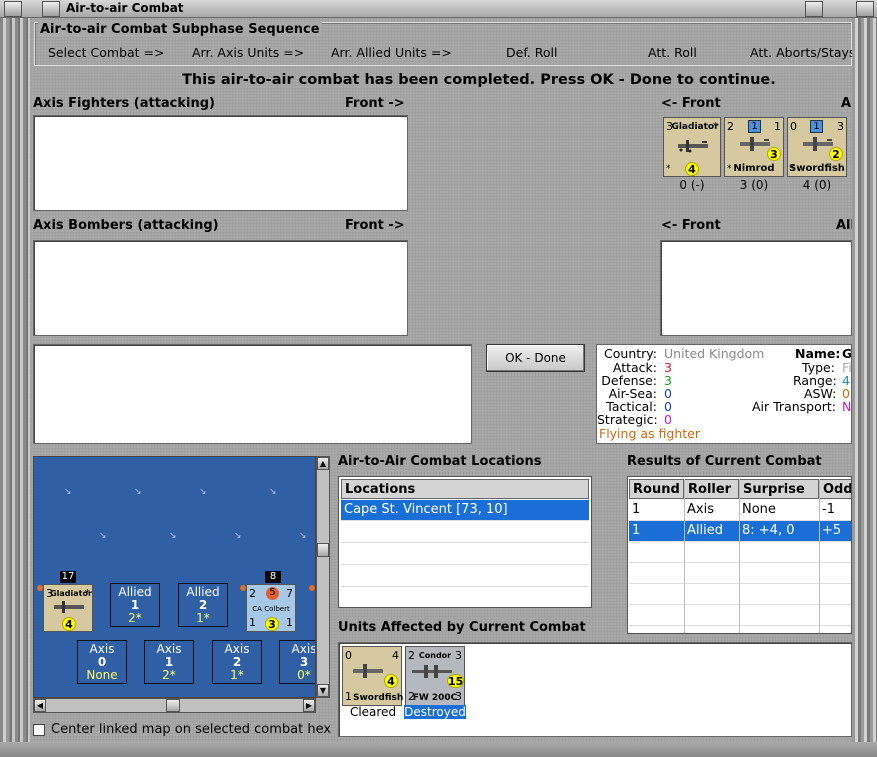  I want to click on axis-bombers-front: Front ->, so click(375, 225).